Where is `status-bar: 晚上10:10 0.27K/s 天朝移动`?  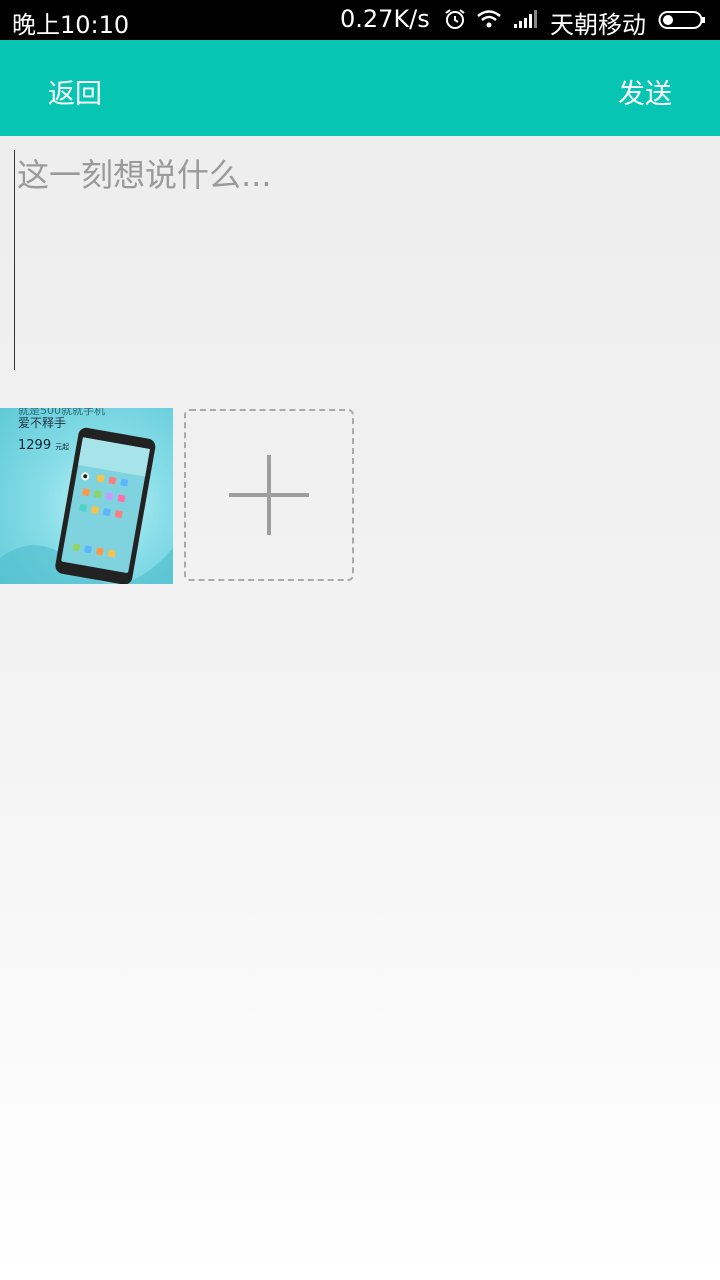 status-bar: 晚上10:10 0.27K/s 天朝移动 is located at coordinates (360, 20).